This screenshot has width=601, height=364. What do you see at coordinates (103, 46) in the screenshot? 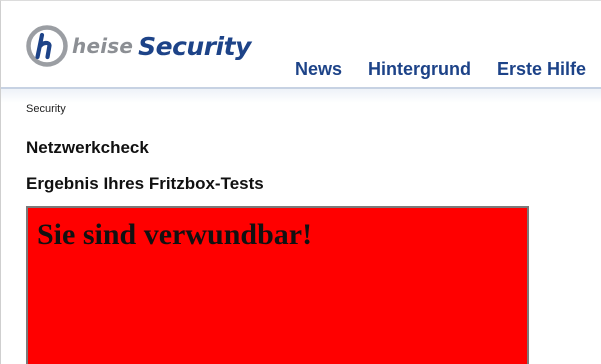
I see `logo-heise-text: heise` at bounding box center [103, 46].